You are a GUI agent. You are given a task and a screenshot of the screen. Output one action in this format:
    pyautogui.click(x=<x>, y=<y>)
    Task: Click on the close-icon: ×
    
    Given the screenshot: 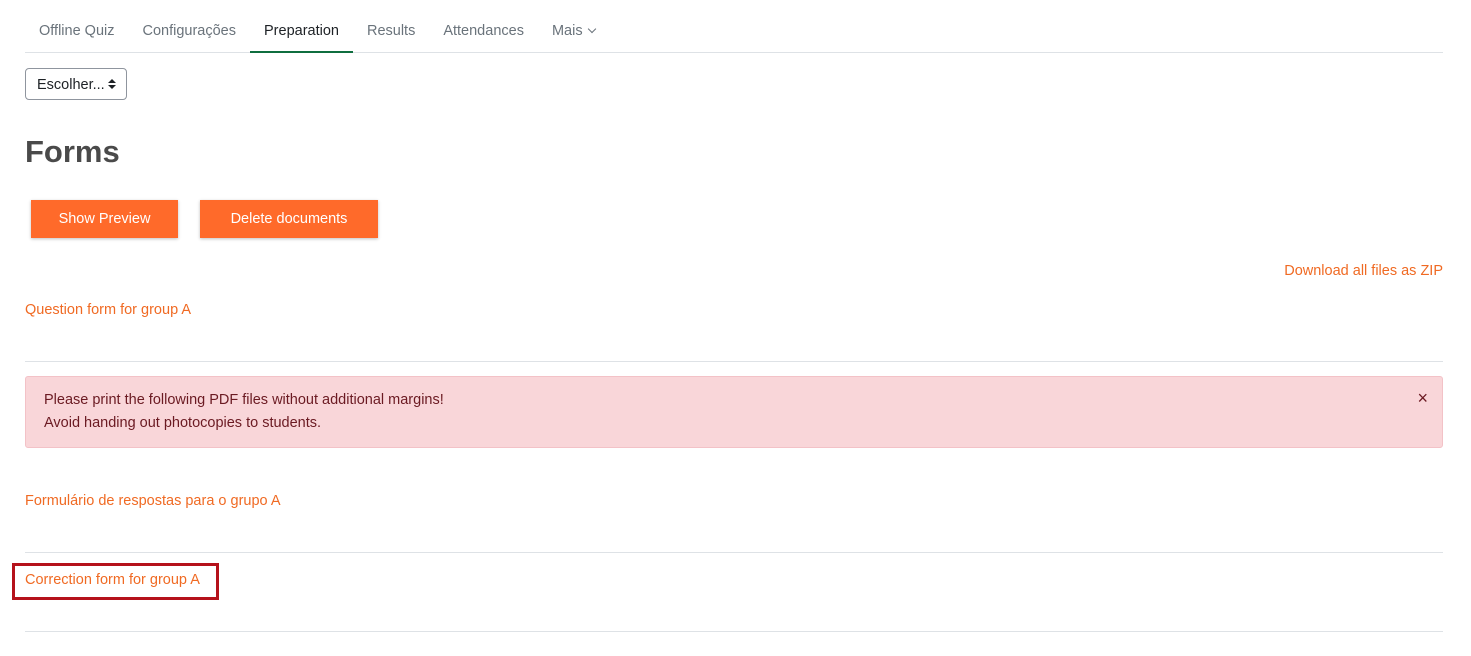 What is the action you would take?
    pyautogui.click(x=1422, y=398)
    